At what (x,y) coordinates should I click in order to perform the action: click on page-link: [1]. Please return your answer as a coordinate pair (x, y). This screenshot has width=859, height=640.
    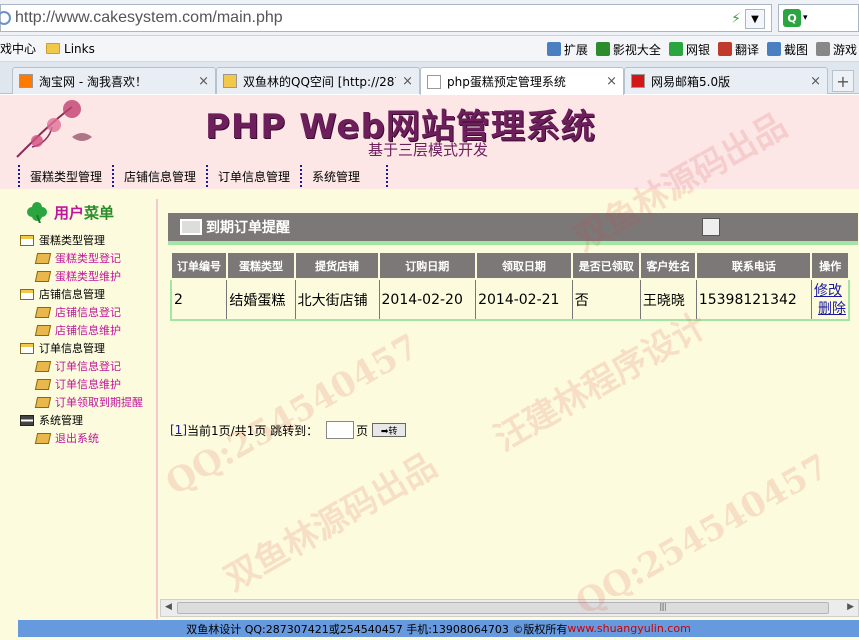
    Looking at the image, I should click on (178, 430).